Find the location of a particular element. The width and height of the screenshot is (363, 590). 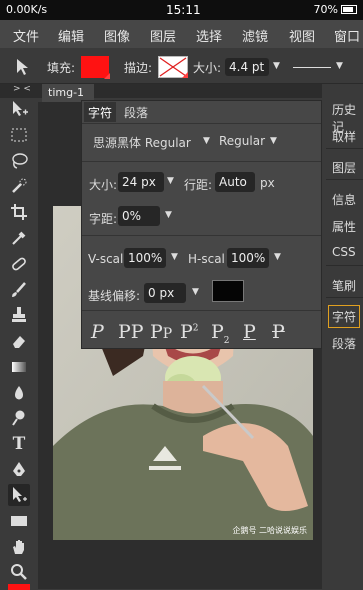

menu-view: 视图 is located at coordinates (302, 35).